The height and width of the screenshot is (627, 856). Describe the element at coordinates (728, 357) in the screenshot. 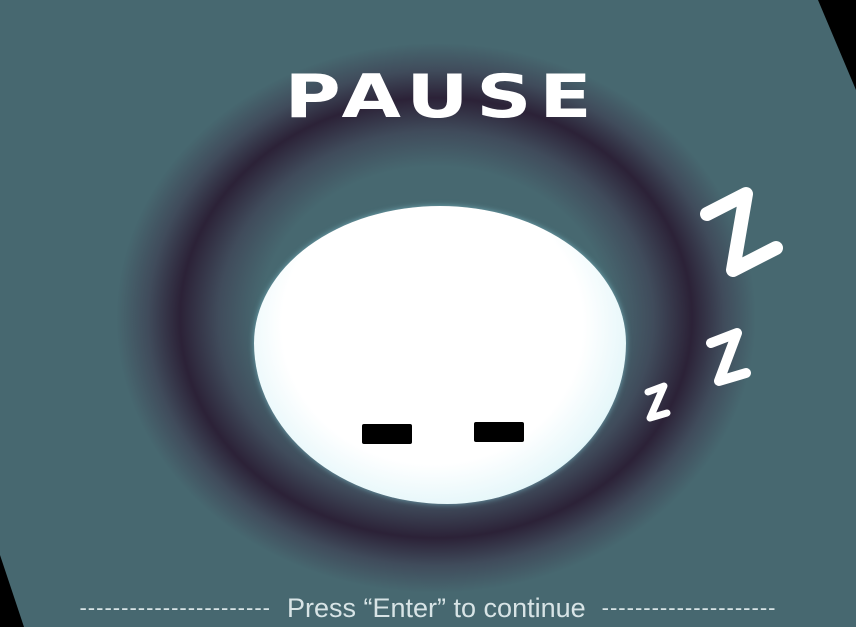

I see `zzz-medium` at that location.